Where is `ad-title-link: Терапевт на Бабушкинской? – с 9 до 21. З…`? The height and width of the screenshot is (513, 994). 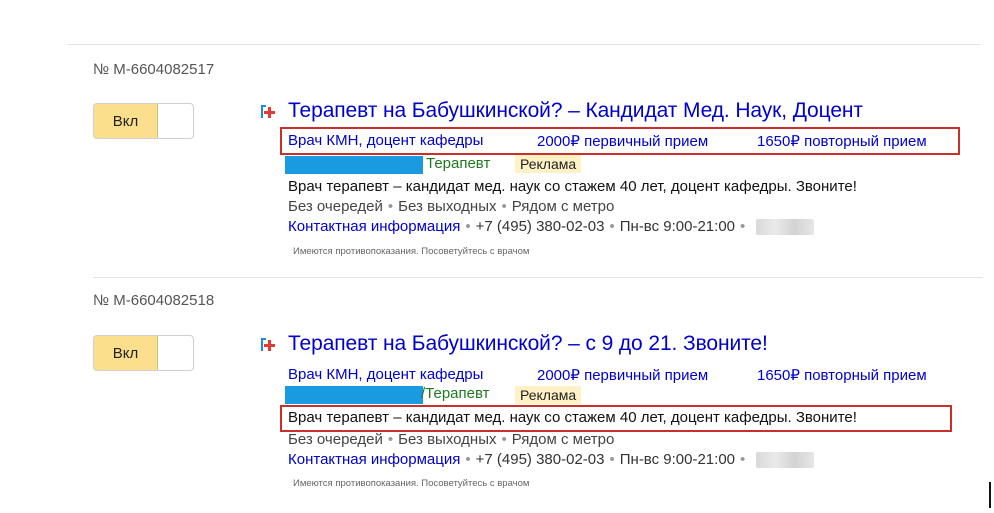 ad-title-link: Терапевт на Бабушкинской? – с 9 до 21. З… is located at coordinates (528, 344).